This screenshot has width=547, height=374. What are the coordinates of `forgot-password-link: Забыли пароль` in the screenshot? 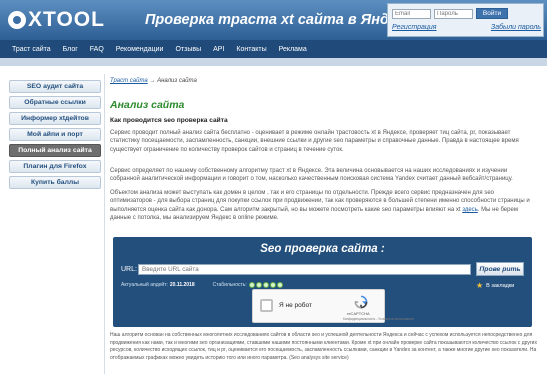 It's located at (516, 27).